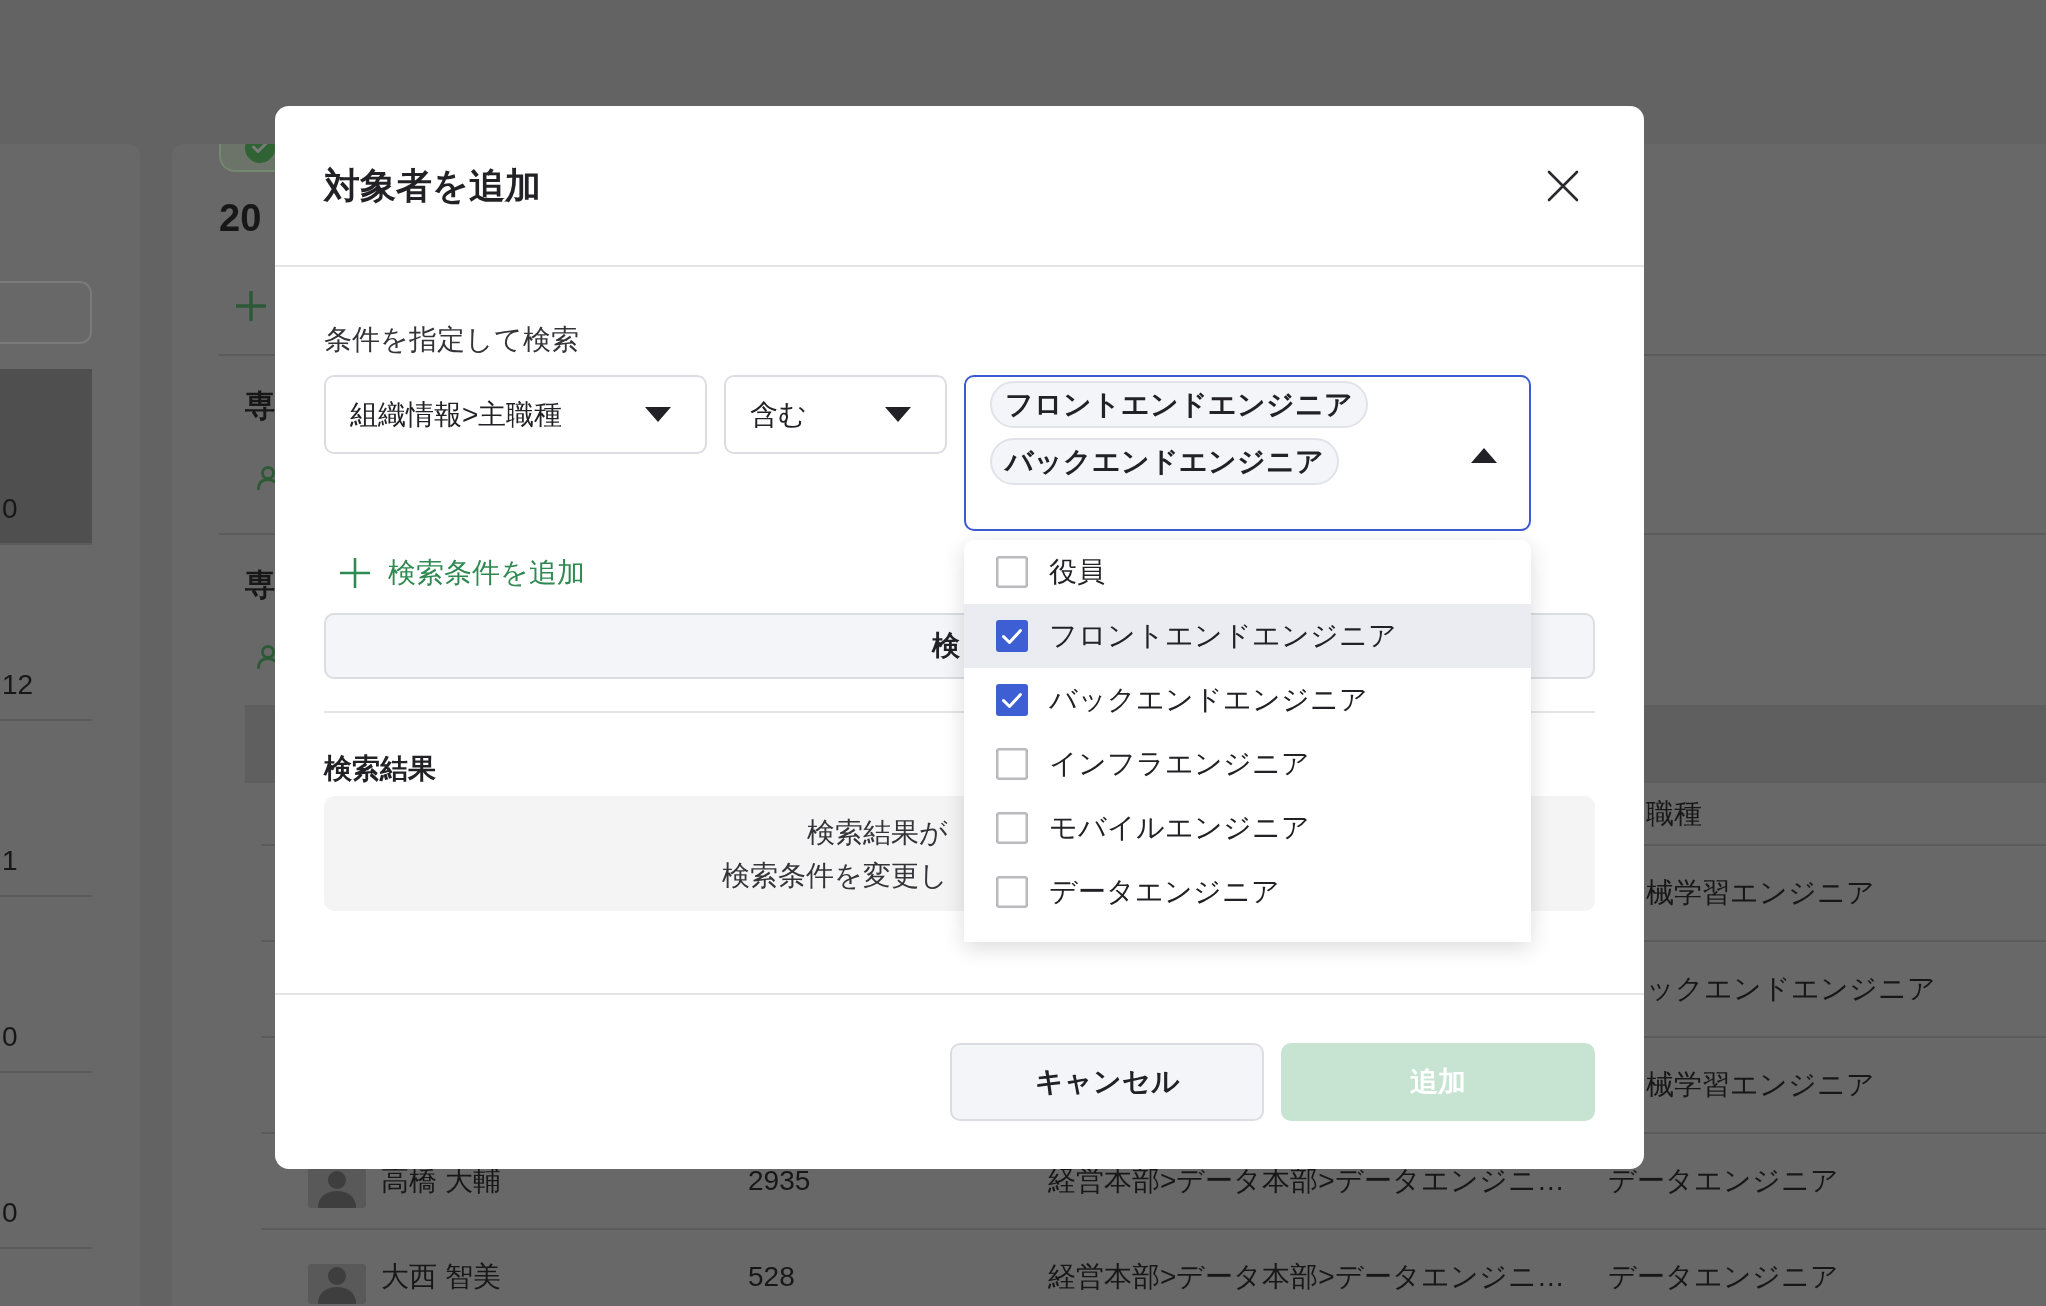 This screenshot has width=2046, height=1306. Describe the element at coordinates (240, 218) in the screenshot. I see `page-title: 20` at that location.